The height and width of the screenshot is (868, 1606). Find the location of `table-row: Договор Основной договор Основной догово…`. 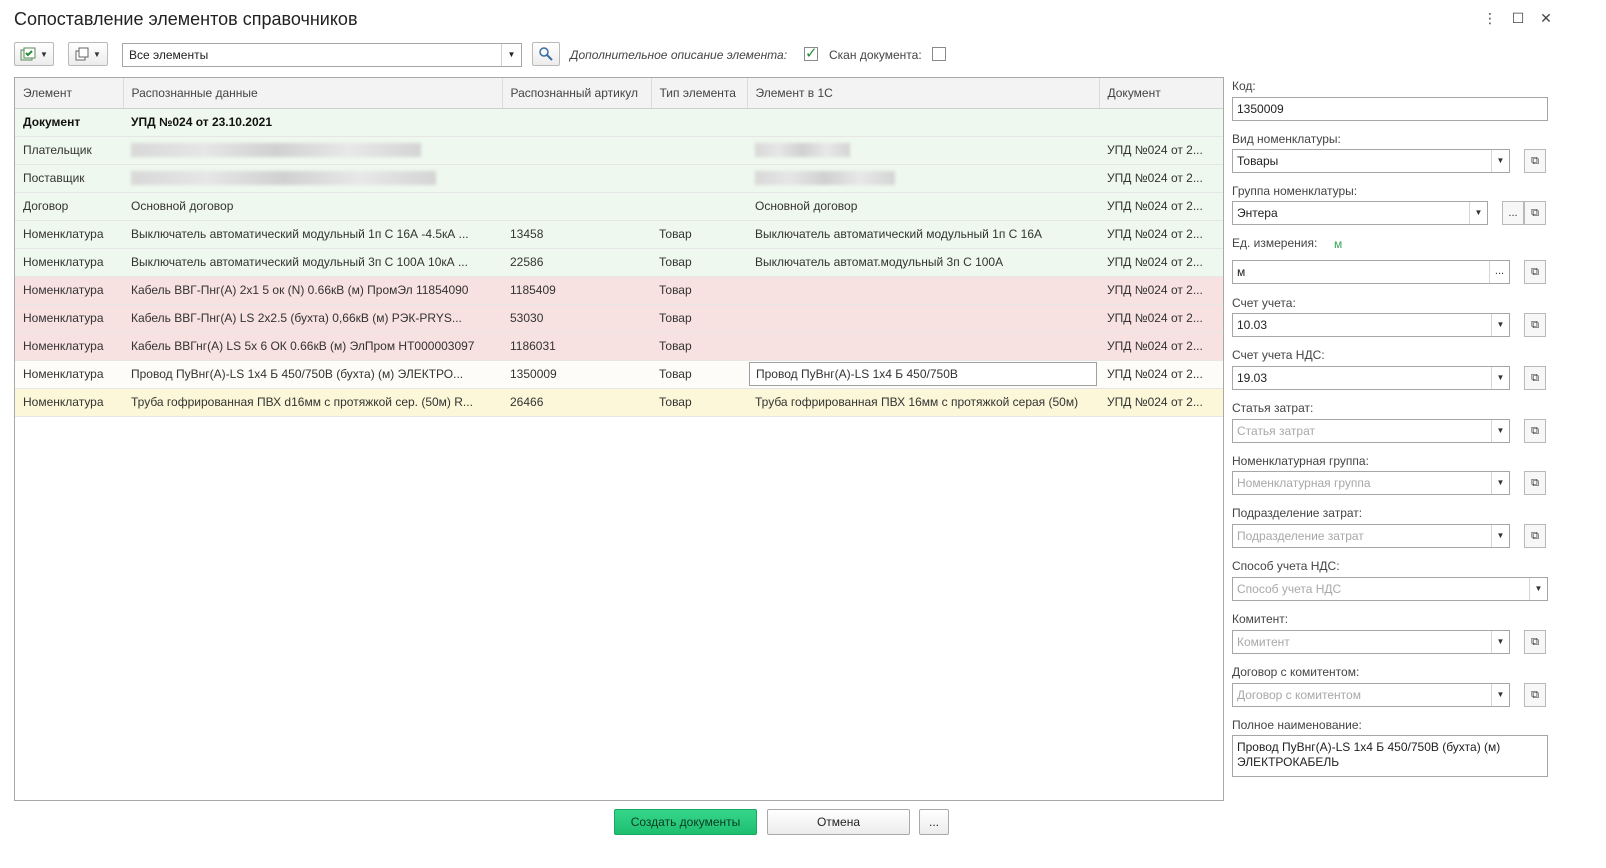

table-row: Договор Основной договор Основной догово… is located at coordinates (619, 206).